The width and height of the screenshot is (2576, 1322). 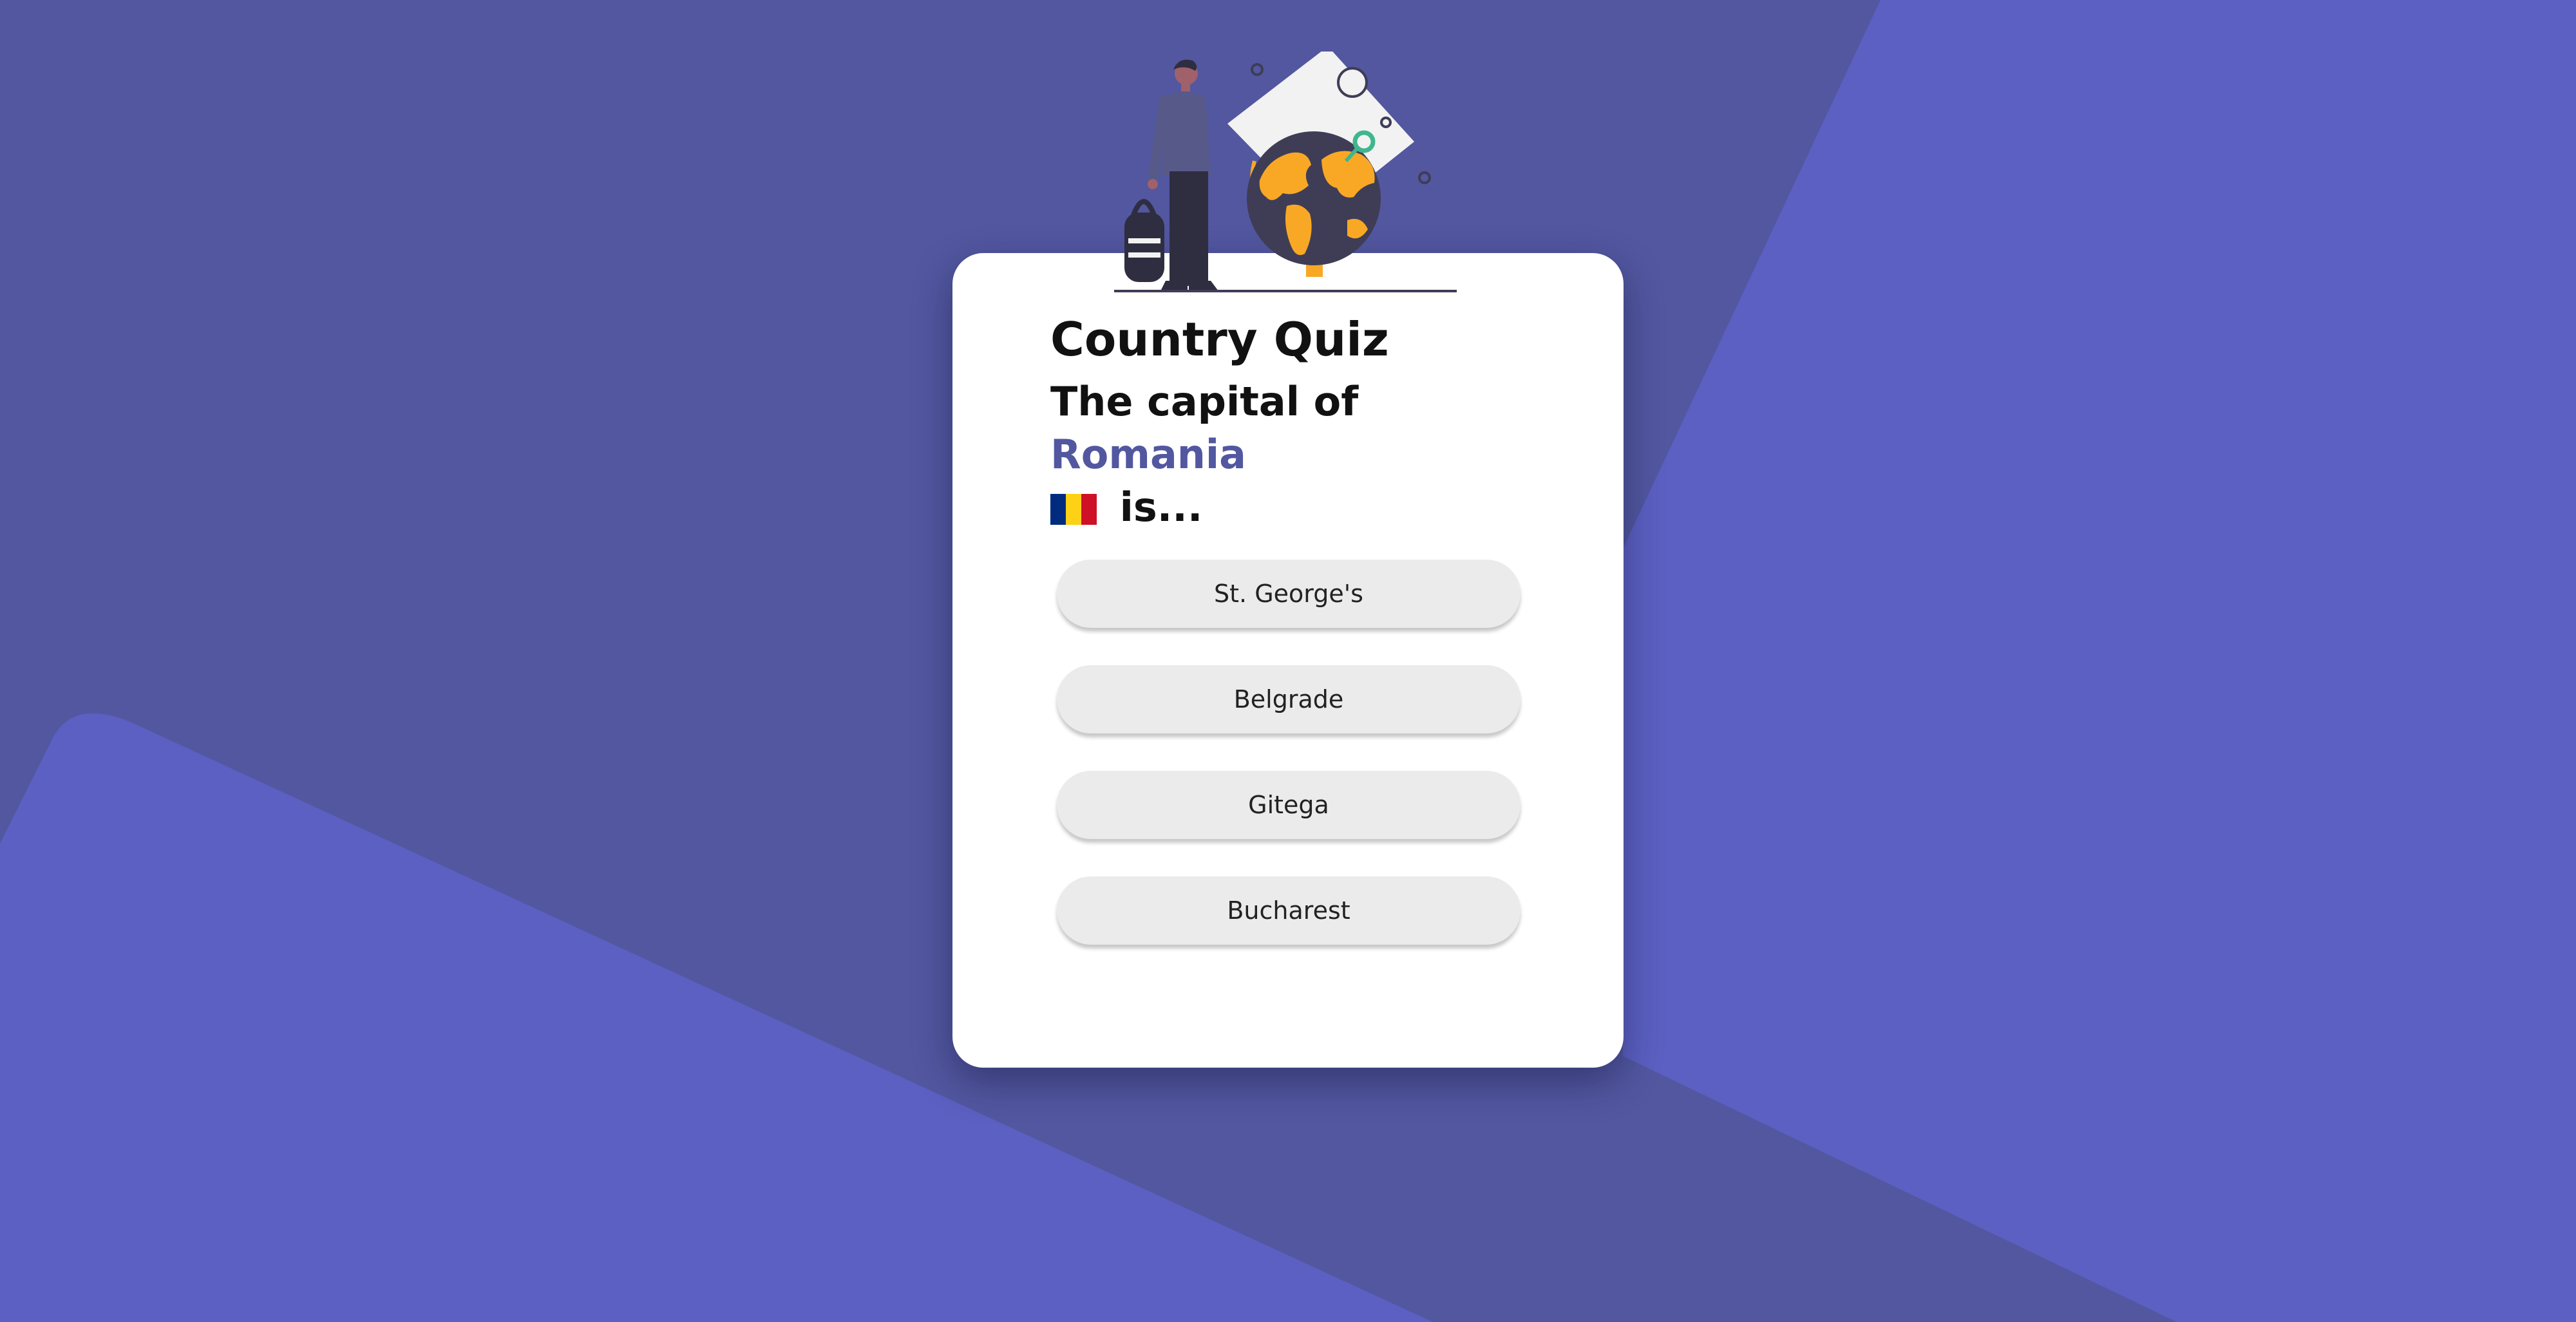 I want to click on question-country: Romania, so click(x=1148, y=454).